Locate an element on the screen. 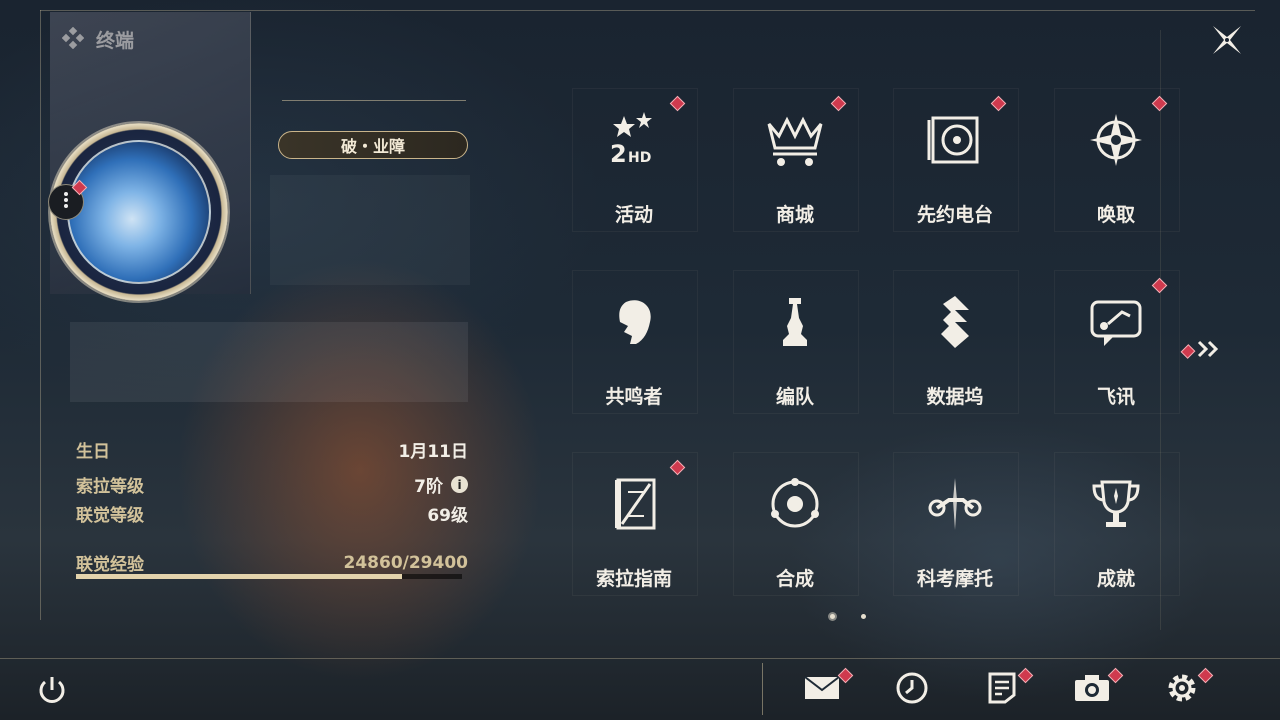 The height and width of the screenshot is (720, 1280). camera-icon is located at coordinates (1092, 690).